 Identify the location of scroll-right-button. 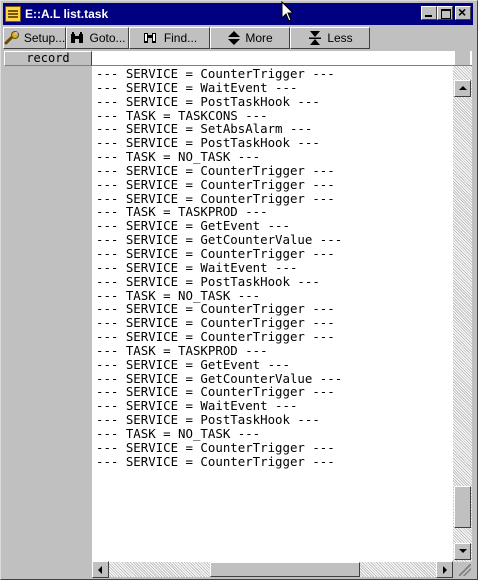
(444, 569).